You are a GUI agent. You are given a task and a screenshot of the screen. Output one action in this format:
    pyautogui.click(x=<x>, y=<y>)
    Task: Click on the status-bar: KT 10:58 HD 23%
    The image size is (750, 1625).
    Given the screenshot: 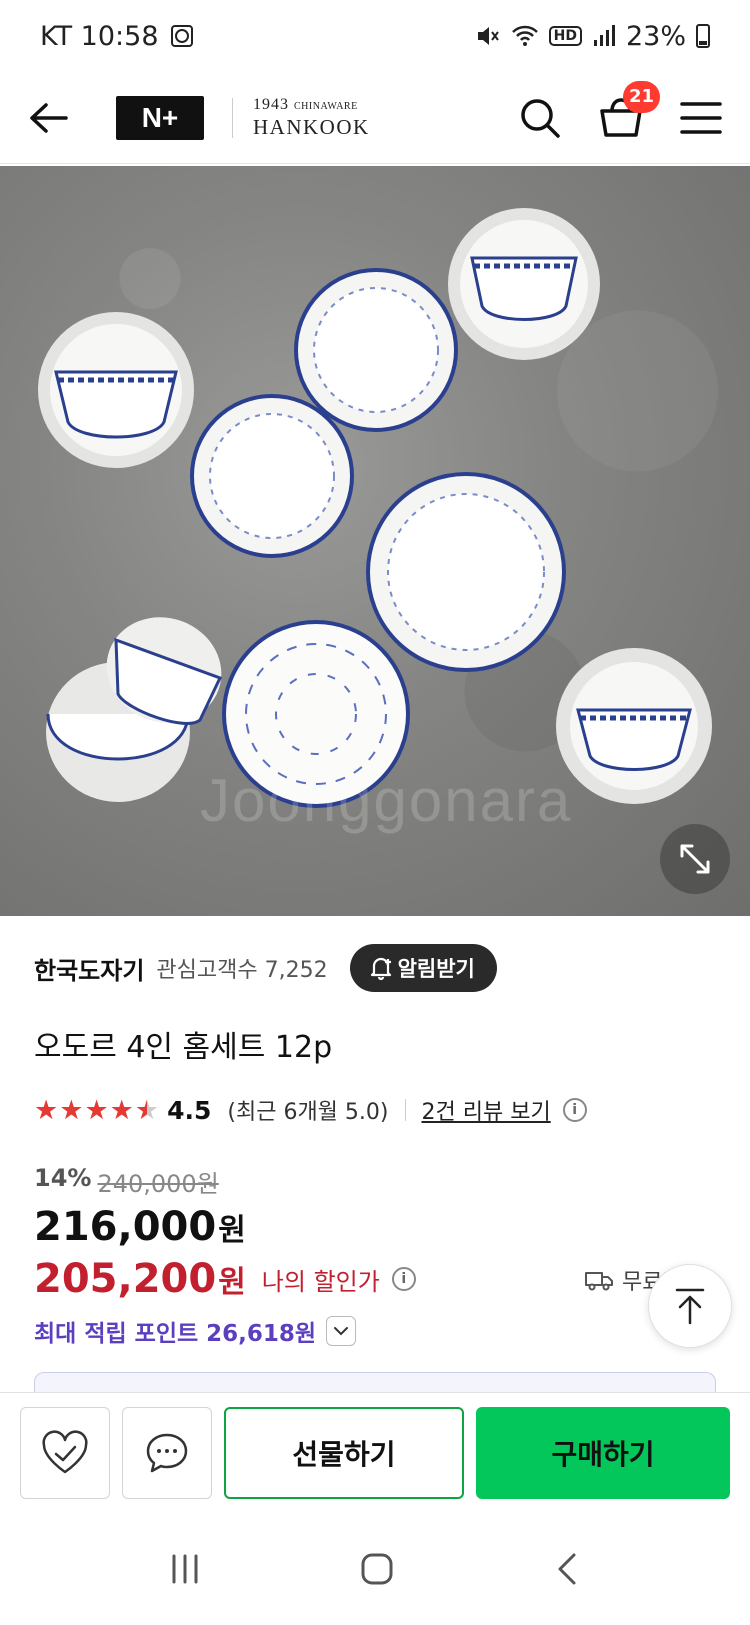 What is the action you would take?
    pyautogui.click(x=375, y=36)
    